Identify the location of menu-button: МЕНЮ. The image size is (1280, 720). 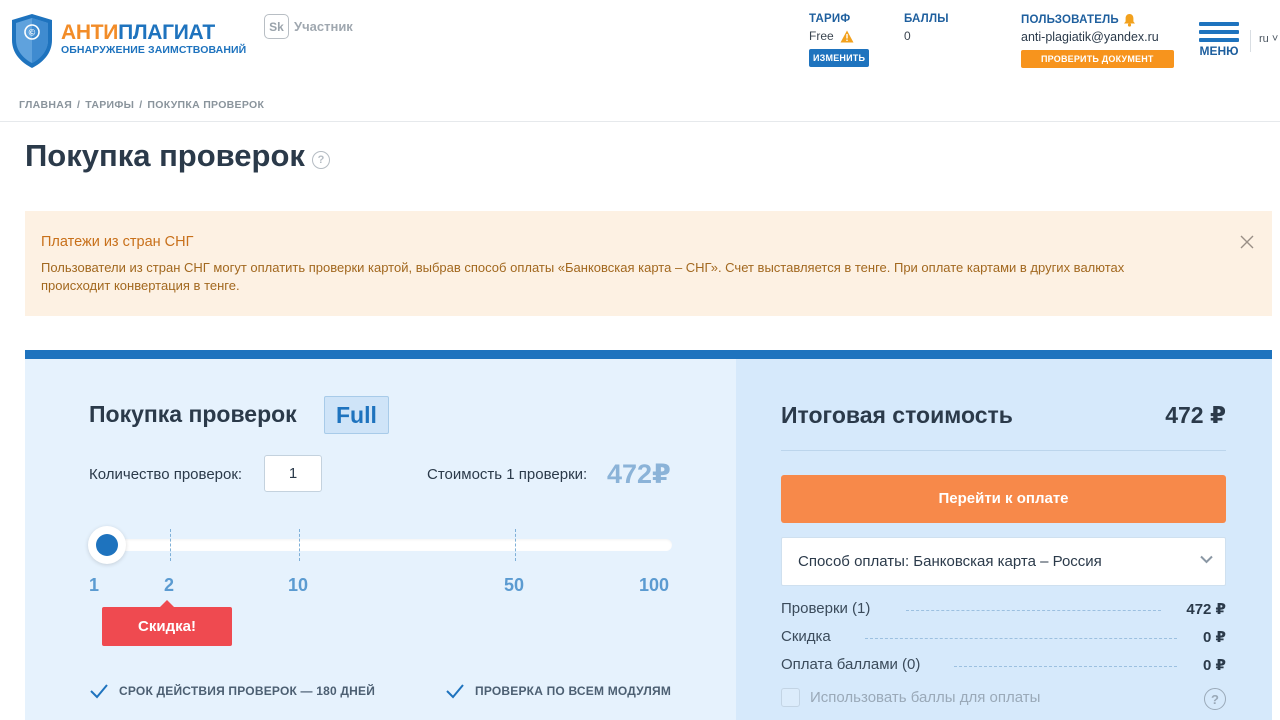
(1219, 40).